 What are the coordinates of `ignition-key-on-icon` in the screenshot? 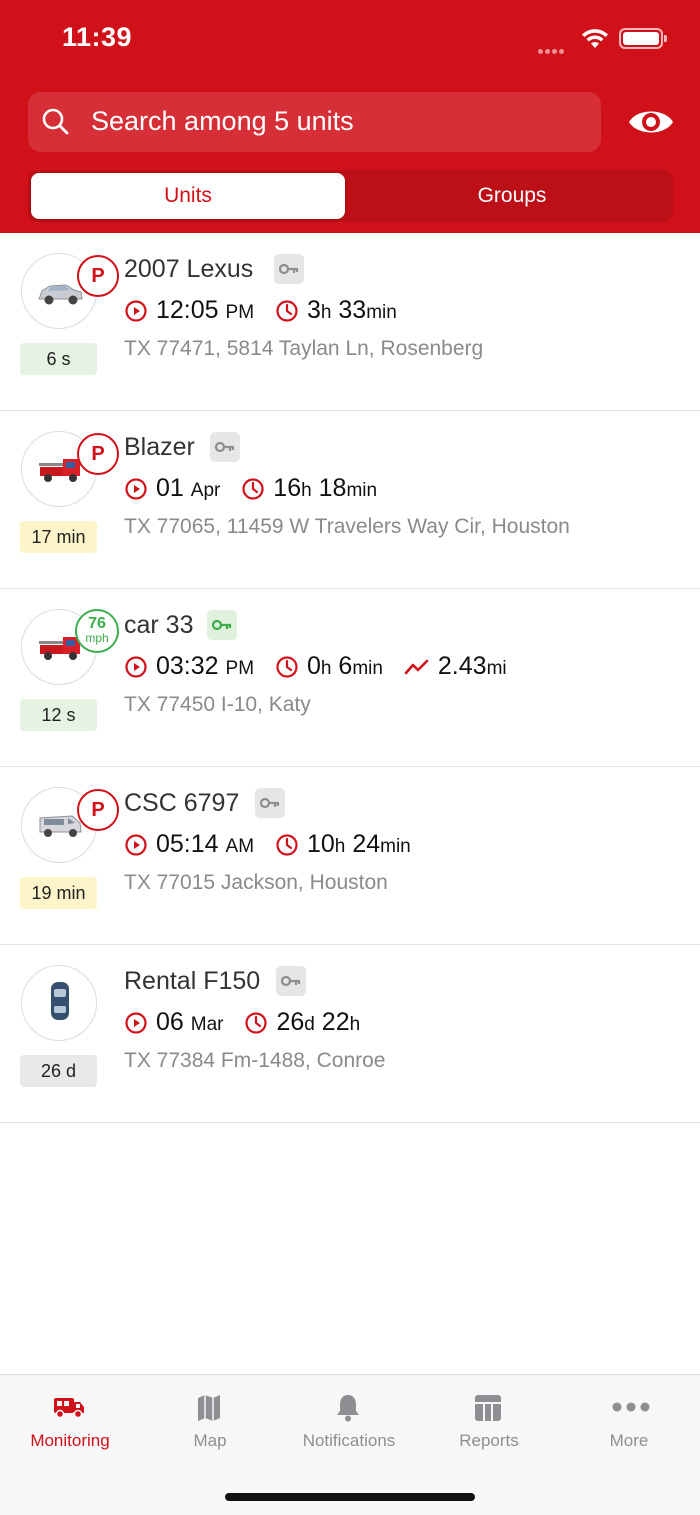 It's located at (222, 625).